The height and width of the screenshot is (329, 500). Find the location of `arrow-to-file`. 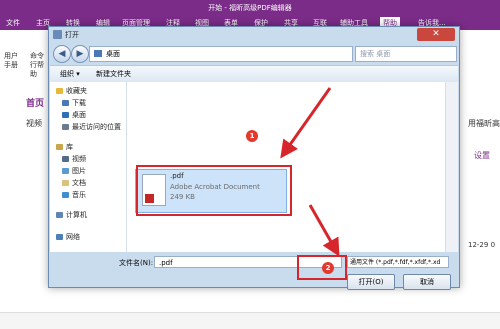

arrow-to-file is located at coordinates (306, 123).